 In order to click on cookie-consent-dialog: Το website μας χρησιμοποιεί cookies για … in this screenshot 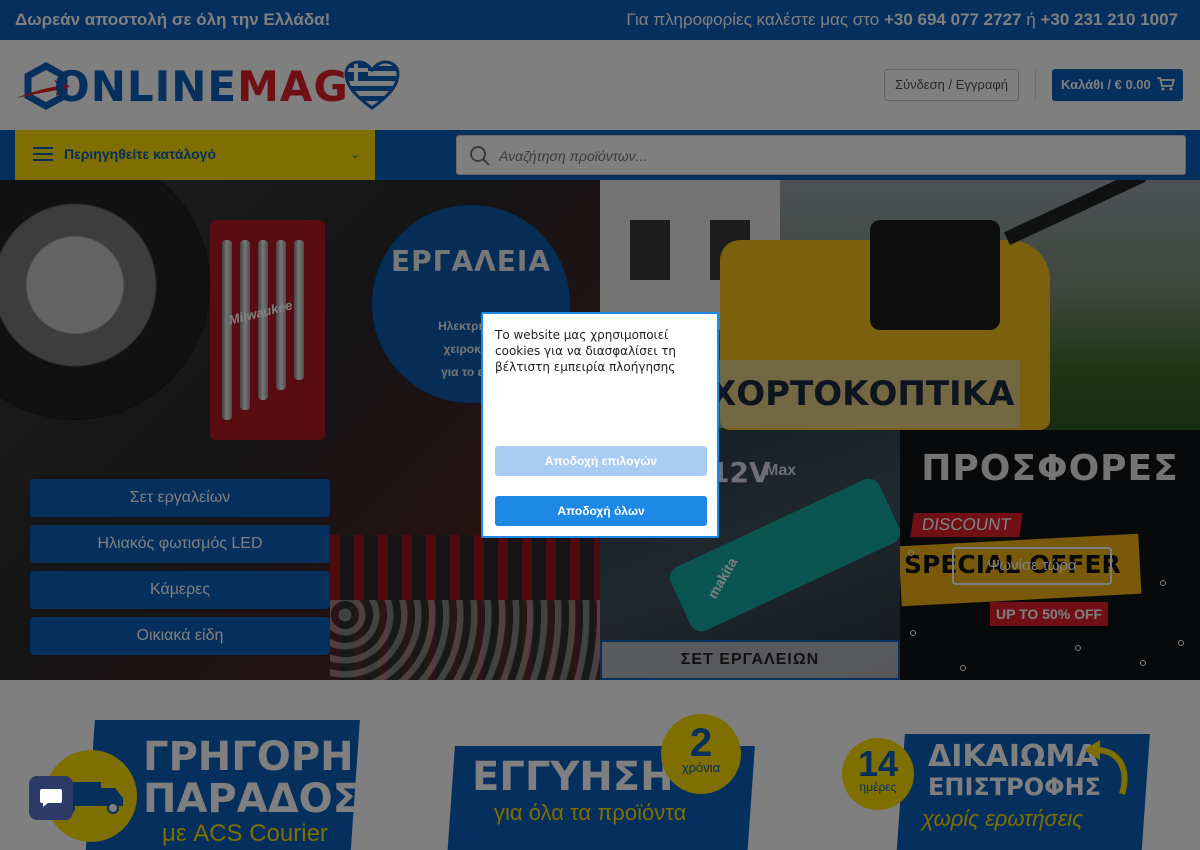, I will do `click(600, 425)`.